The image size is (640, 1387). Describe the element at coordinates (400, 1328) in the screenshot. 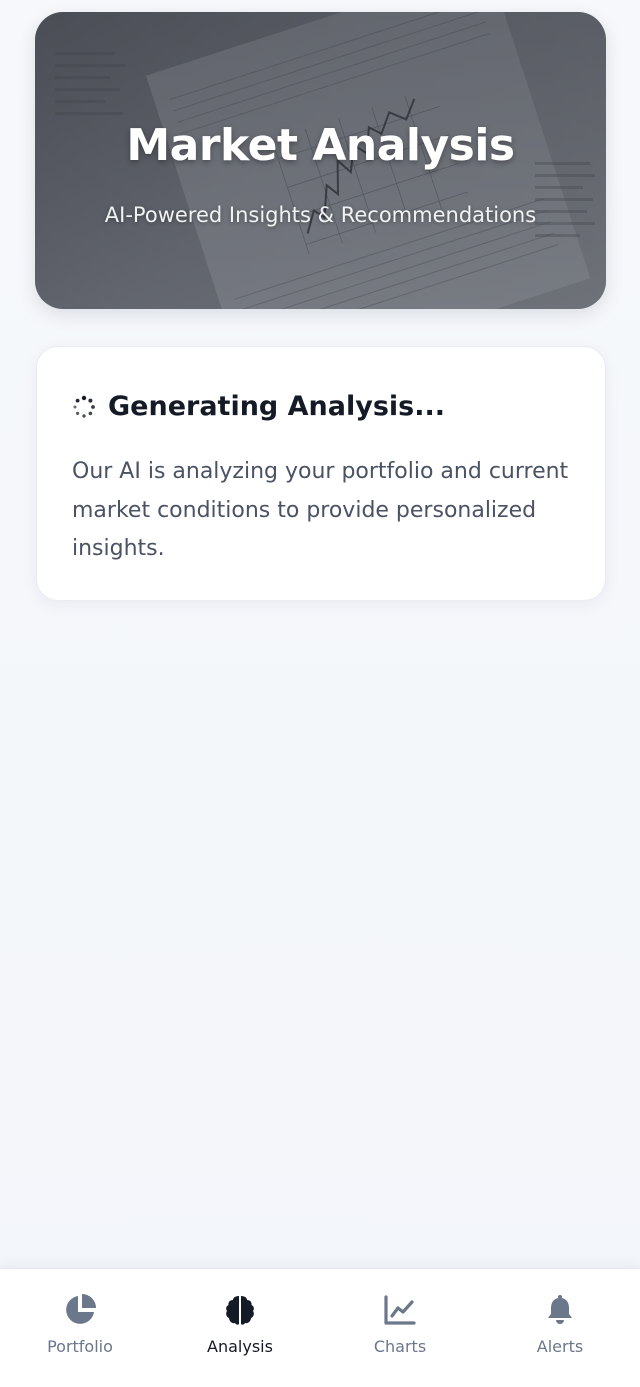

I see `nav-item-charts: Charts` at that location.